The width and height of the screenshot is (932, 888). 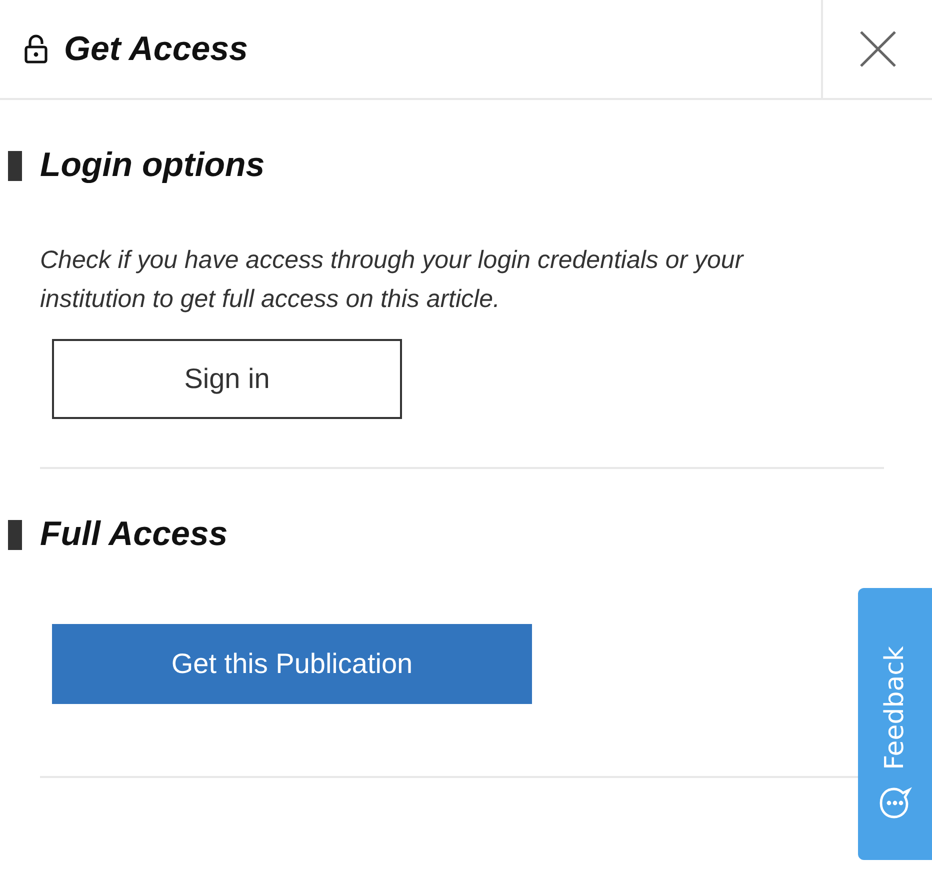 I want to click on description-text: Check if you have access through your login credentials or your institution to get full access on this article., so click(x=392, y=280).